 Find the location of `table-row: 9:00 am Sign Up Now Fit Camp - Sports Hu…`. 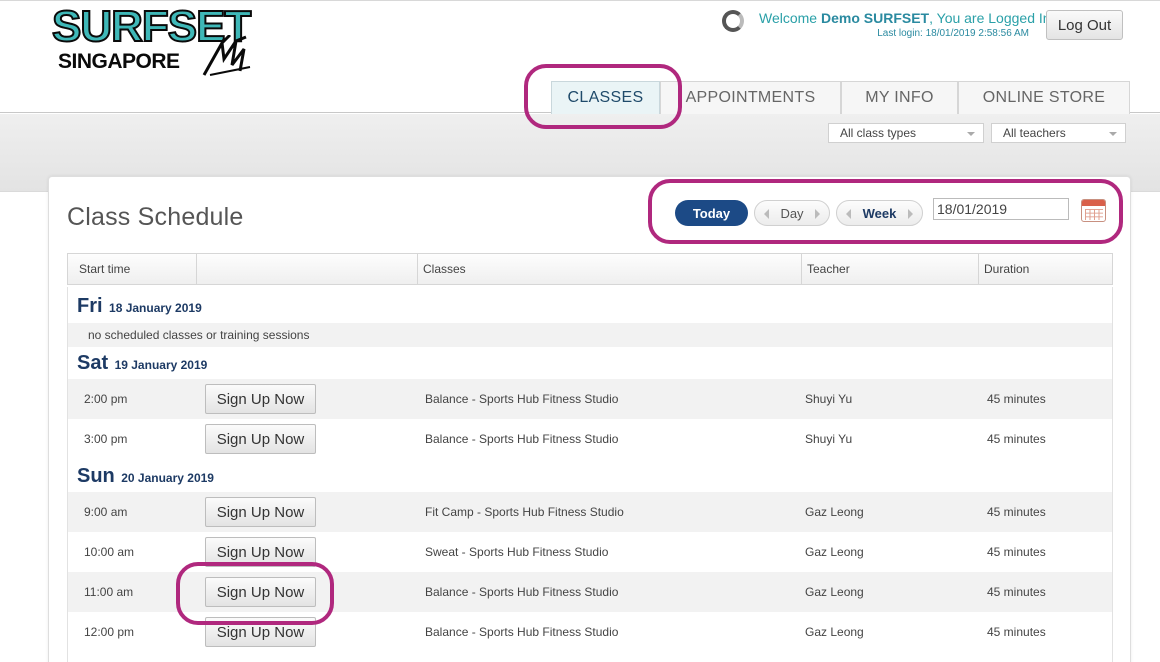

table-row: 9:00 am Sign Up Now Fit Camp - Sports Hu… is located at coordinates (590, 512).